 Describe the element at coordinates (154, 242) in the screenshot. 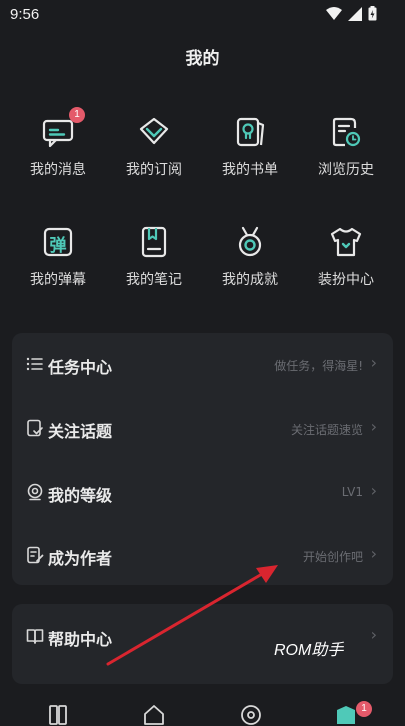

I see `note-icon` at that location.